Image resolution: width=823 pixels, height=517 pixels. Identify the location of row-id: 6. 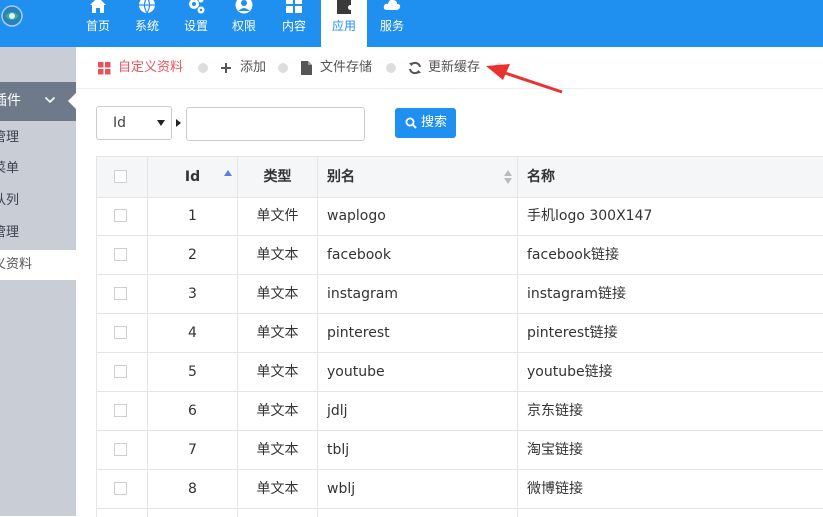
(192, 411).